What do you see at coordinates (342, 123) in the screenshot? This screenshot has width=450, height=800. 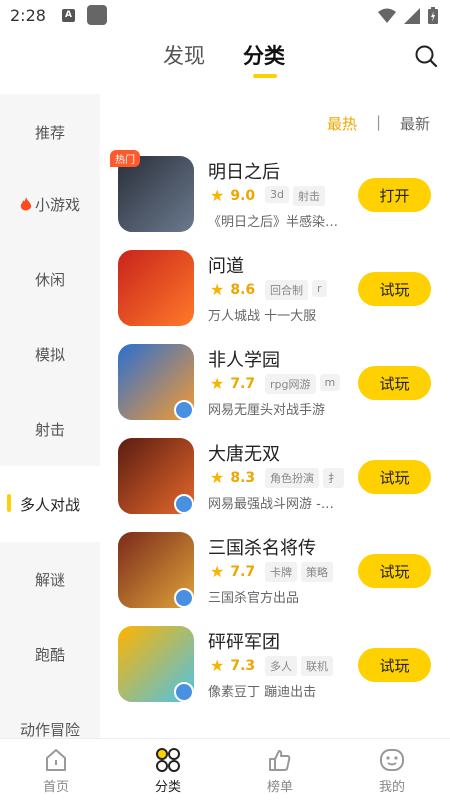 I see `sort-hot: 最热` at bounding box center [342, 123].